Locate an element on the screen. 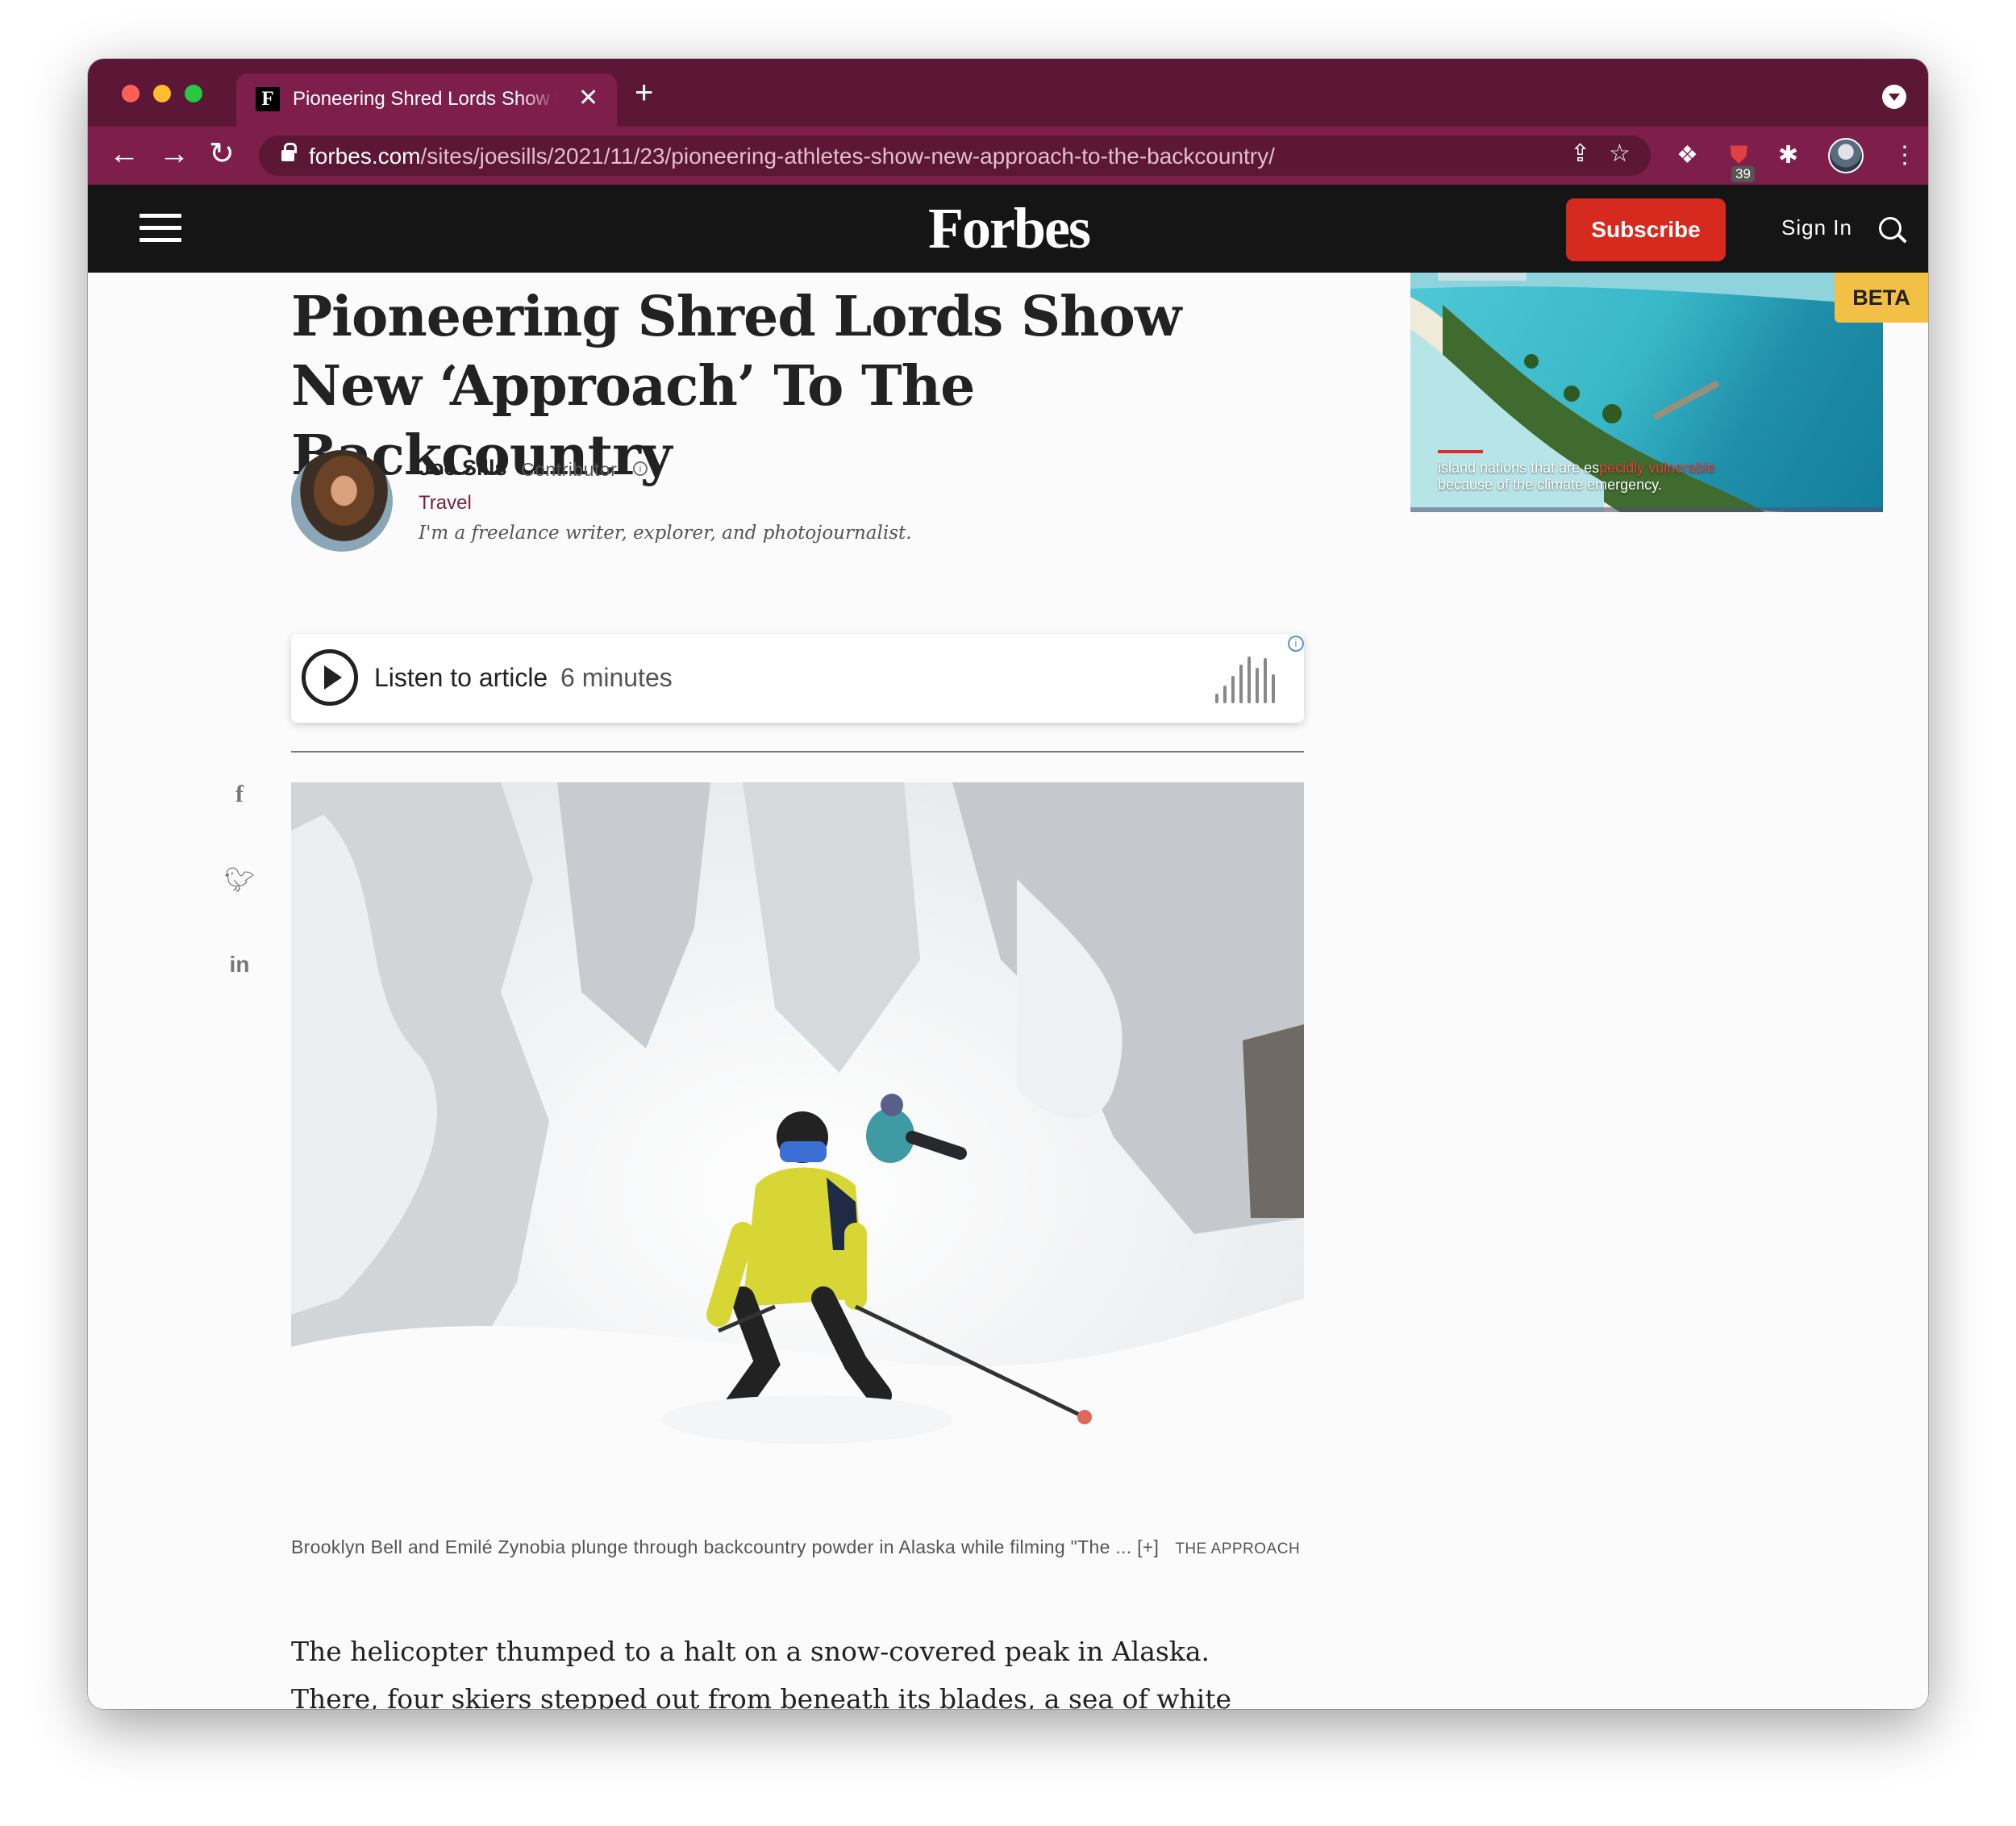  browser-menu-icon: ⋮ is located at coordinates (1905, 155).